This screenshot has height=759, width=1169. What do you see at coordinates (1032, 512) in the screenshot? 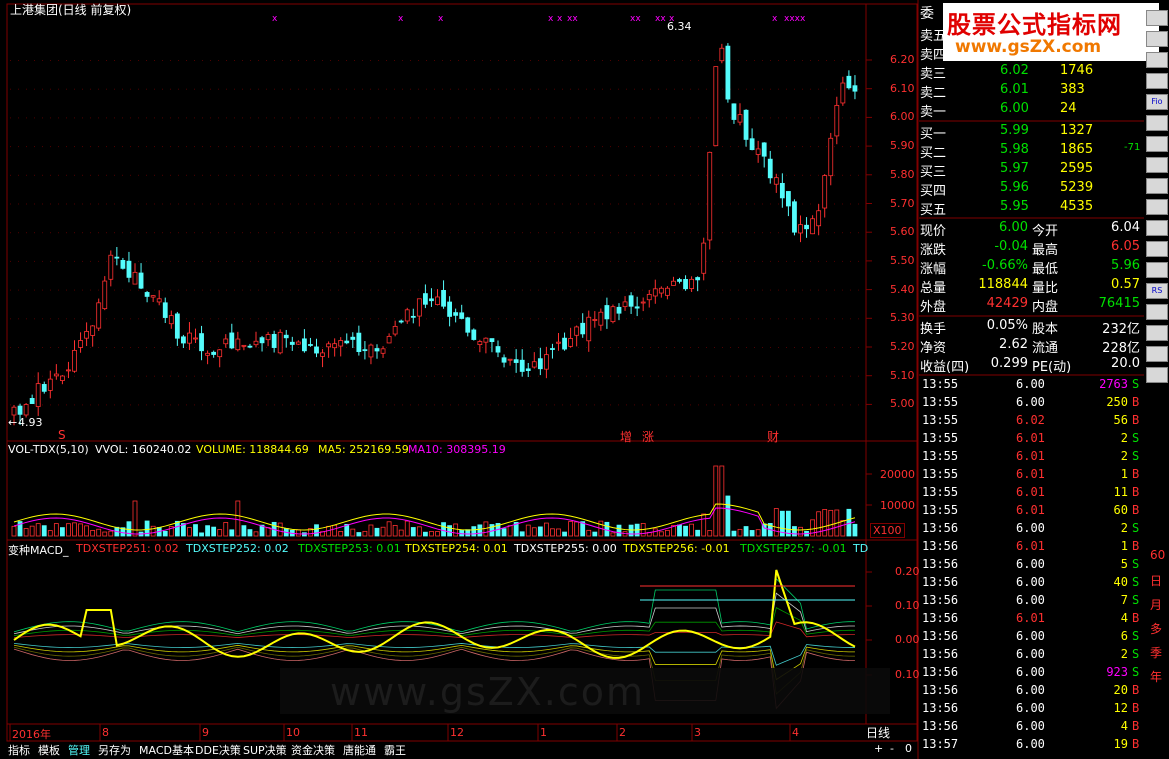
I see `tick-row: 13:55 6.01 60 B` at bounding box center [1032, 512].